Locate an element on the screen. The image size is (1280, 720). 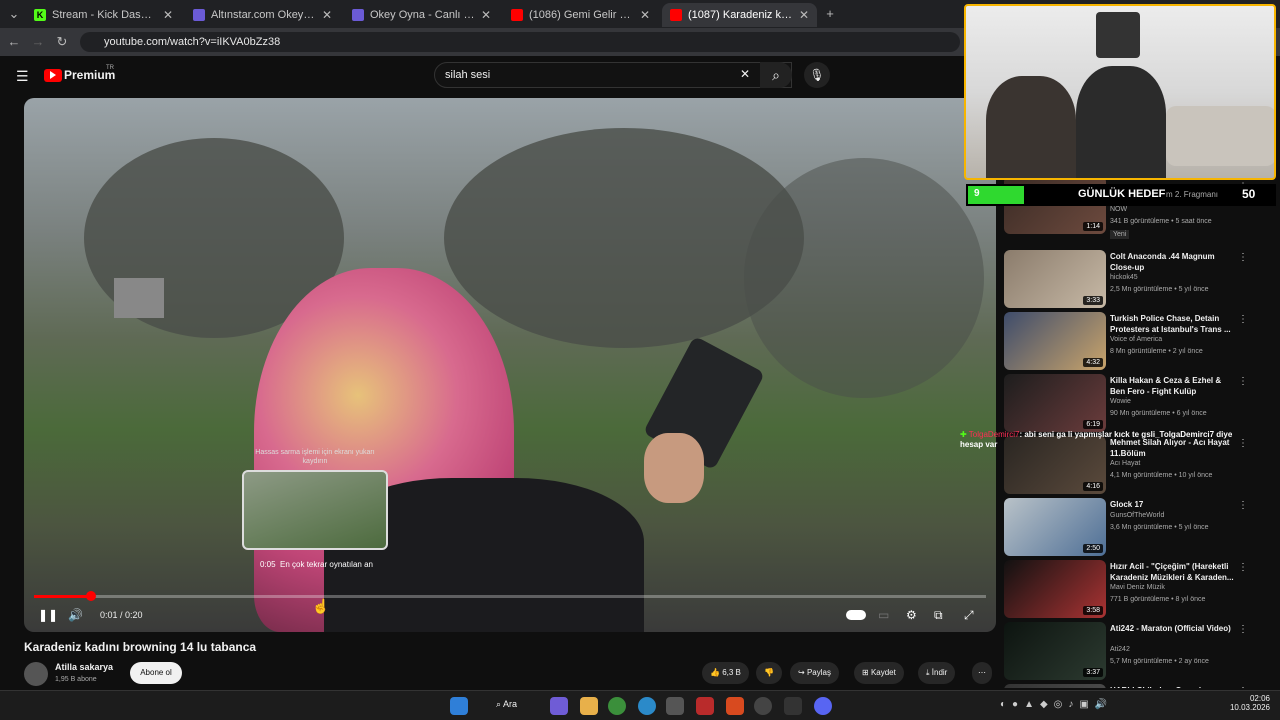
recommendation-title: Colt Anaconda .44 Magnum Close-up is located at coordinates (1172, 262).